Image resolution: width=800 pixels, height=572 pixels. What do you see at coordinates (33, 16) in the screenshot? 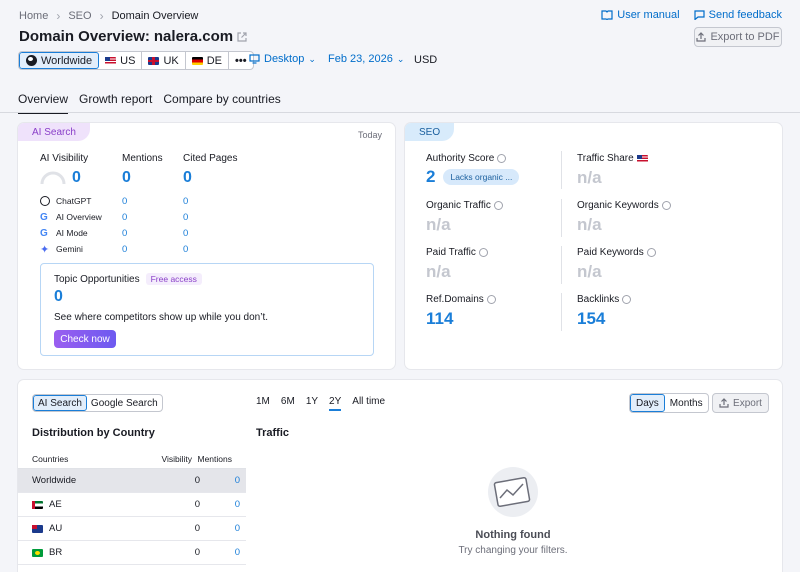
I see `breadcrumb-home: Home` at bounding box center [33, 16].